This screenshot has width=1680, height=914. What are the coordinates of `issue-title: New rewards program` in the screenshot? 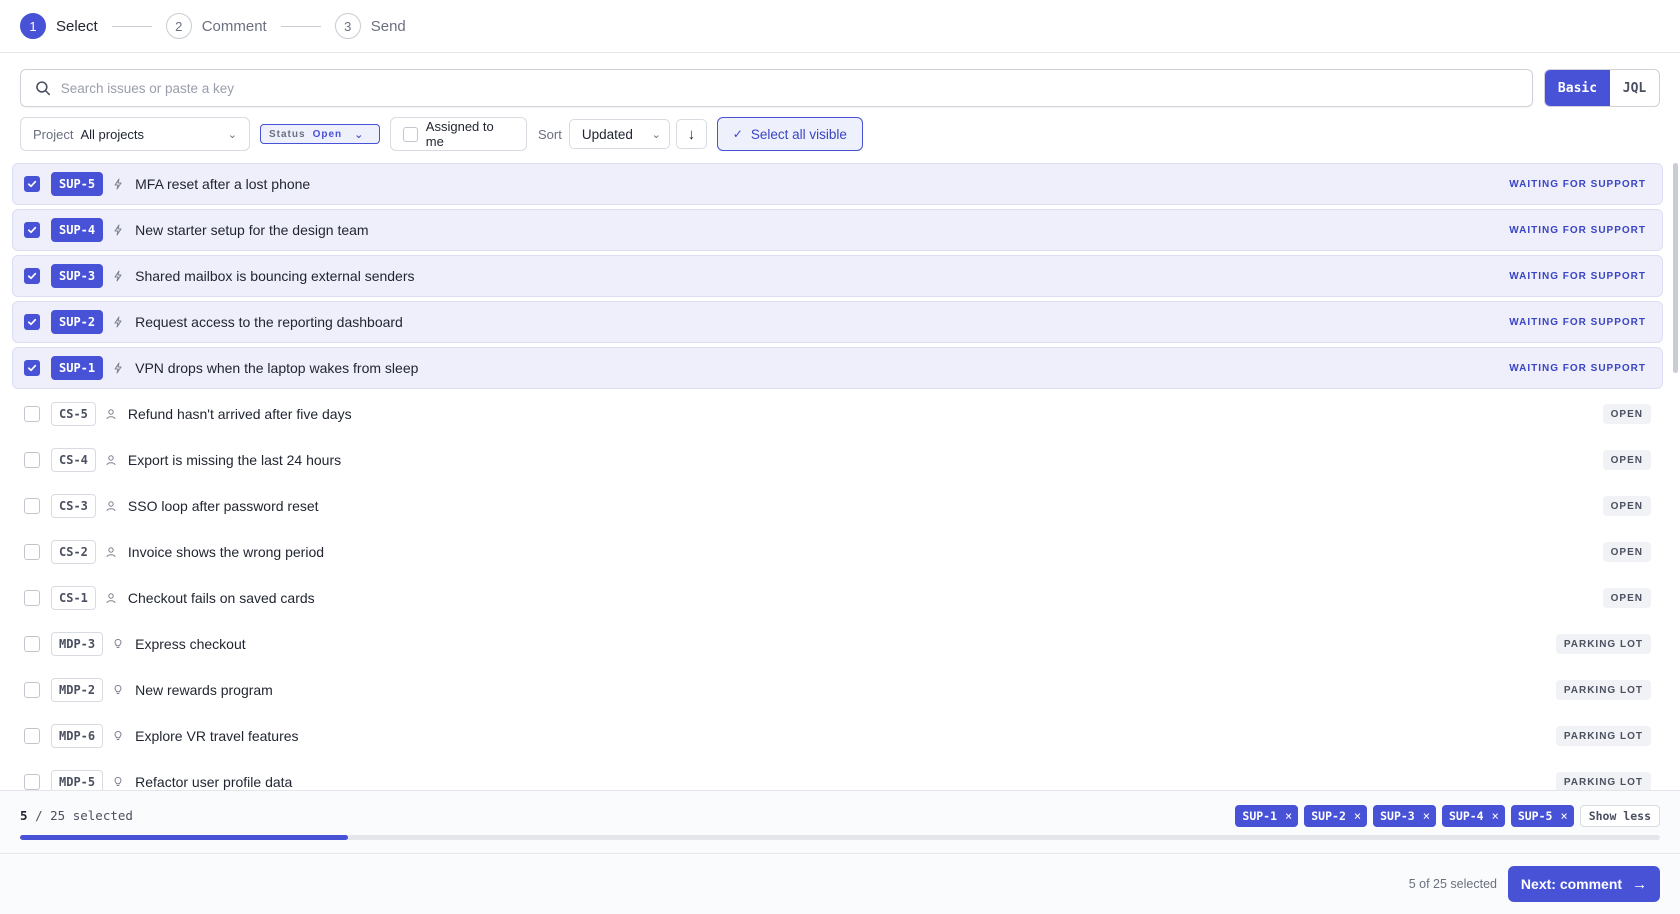 It's located at (204, 690).